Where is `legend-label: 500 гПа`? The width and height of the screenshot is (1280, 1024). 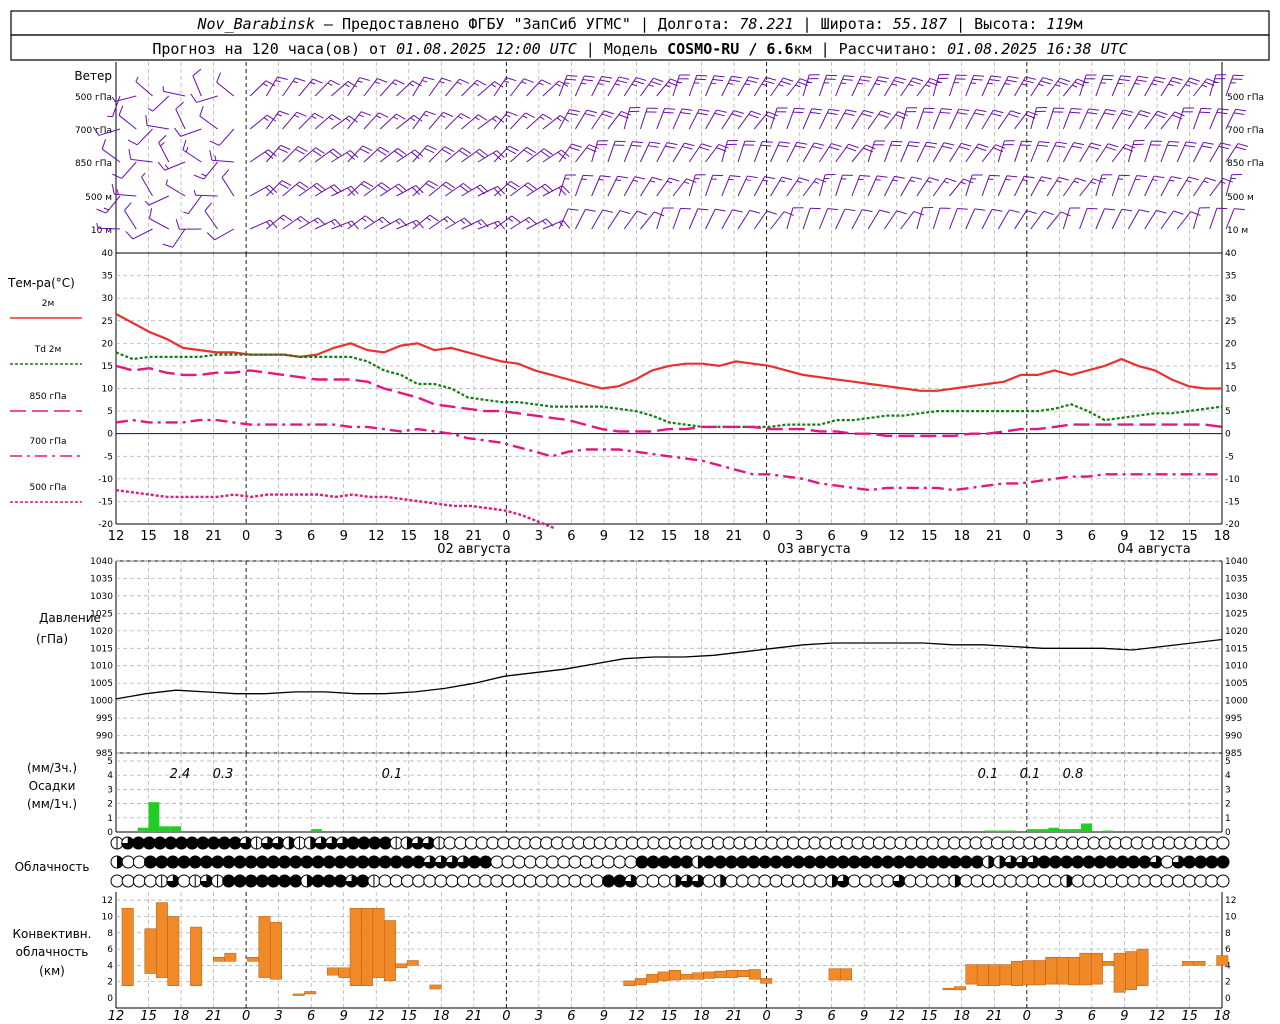
legend-label: 500 гПа is located at coordinates (47, 488).